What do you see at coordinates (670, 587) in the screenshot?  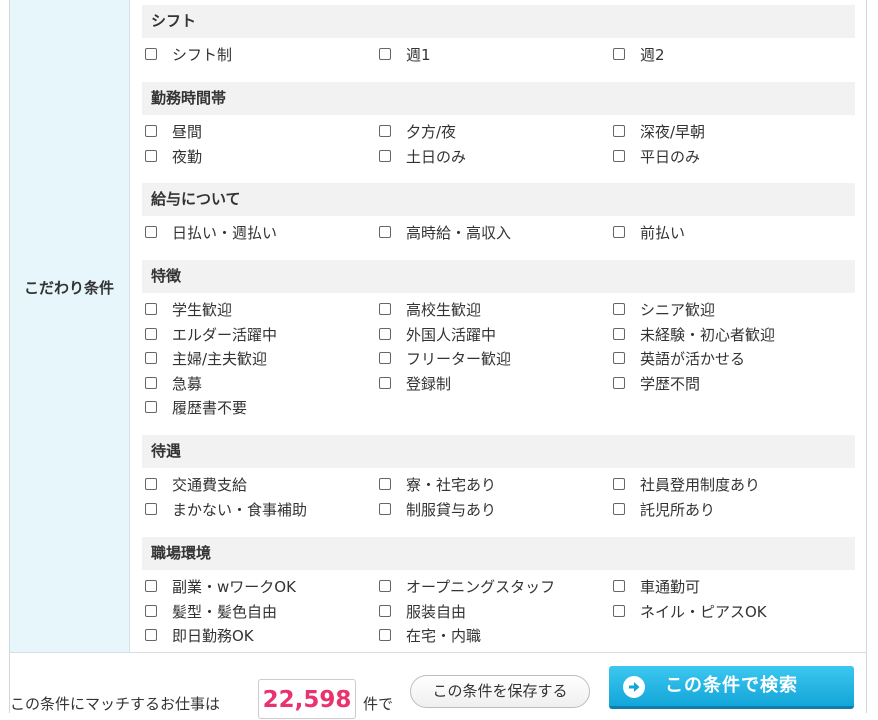 I see `condition-option-label: 車通勤可` at bounding box center [670, 587].